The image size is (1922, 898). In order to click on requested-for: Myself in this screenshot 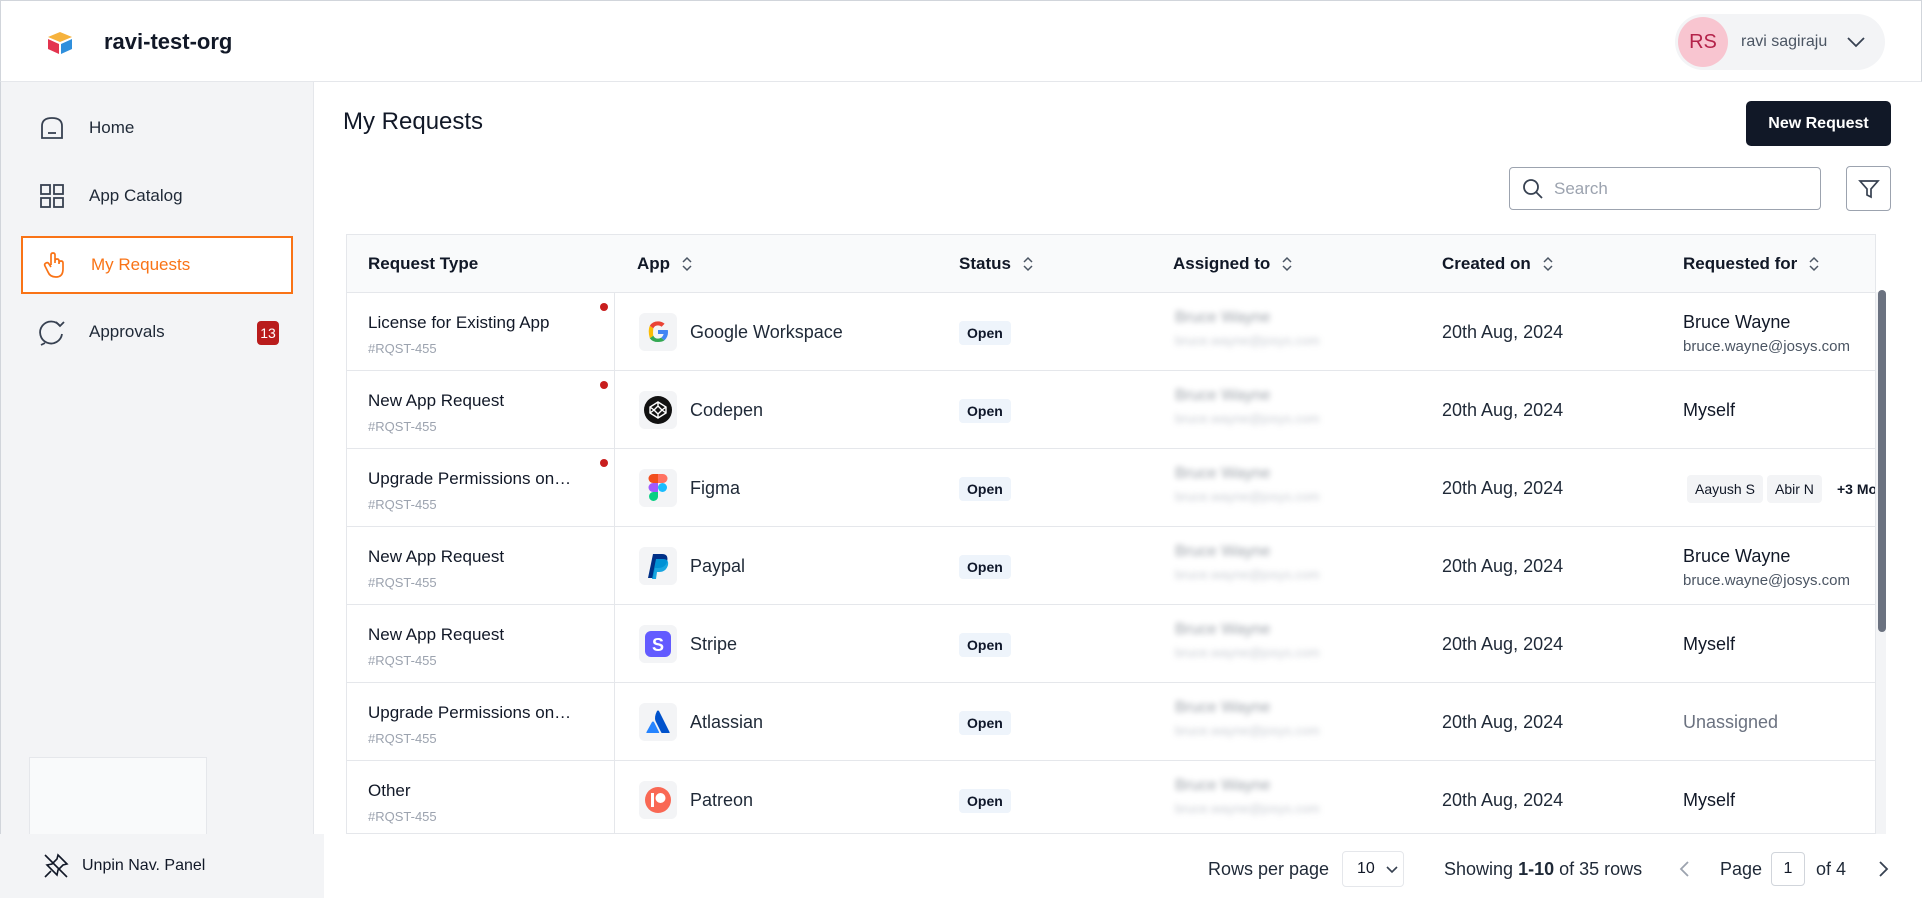, I will do `click(1709, 410)`.